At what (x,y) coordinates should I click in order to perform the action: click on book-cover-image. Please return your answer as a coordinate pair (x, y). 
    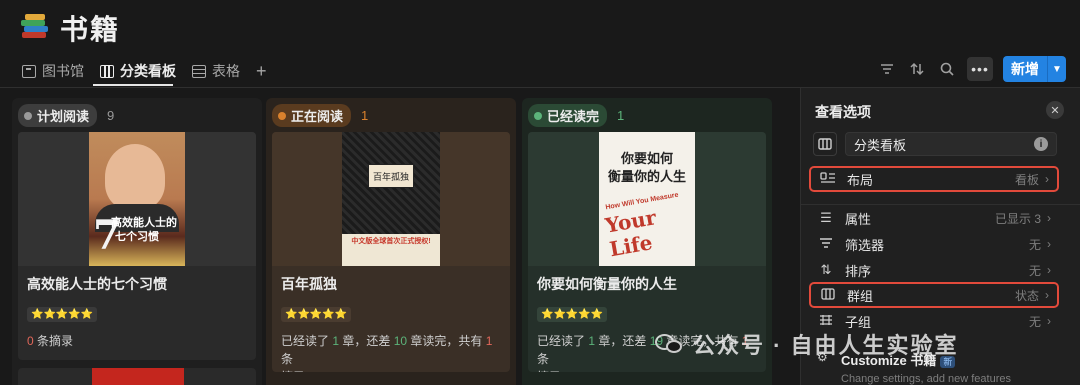
    Looking at the image, I should click on (138, 376).